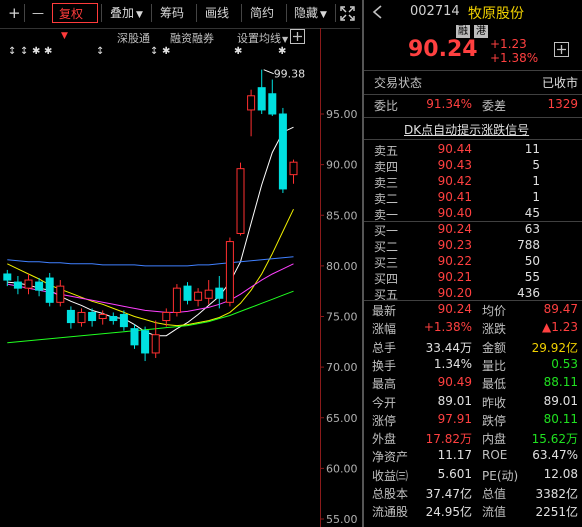  What do you see at coordinates (494, 347) in the screenshot?
I see `stat-label: 金额` at bounding box center [494, 347].